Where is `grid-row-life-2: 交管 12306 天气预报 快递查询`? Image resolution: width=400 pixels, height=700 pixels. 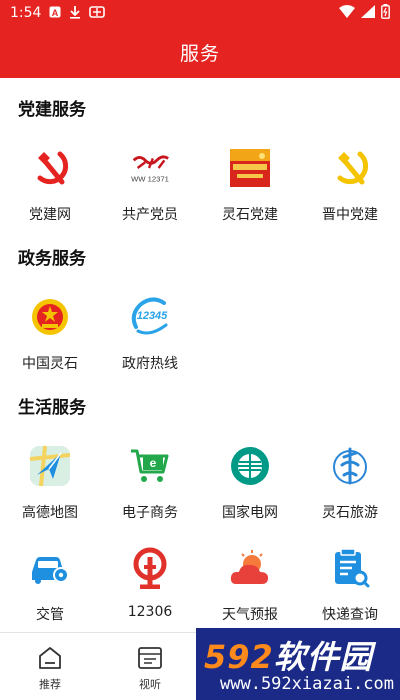 grid-row-life-2: 交管 12306 天气预报 快递查询 is located at coordinates (200, 585).